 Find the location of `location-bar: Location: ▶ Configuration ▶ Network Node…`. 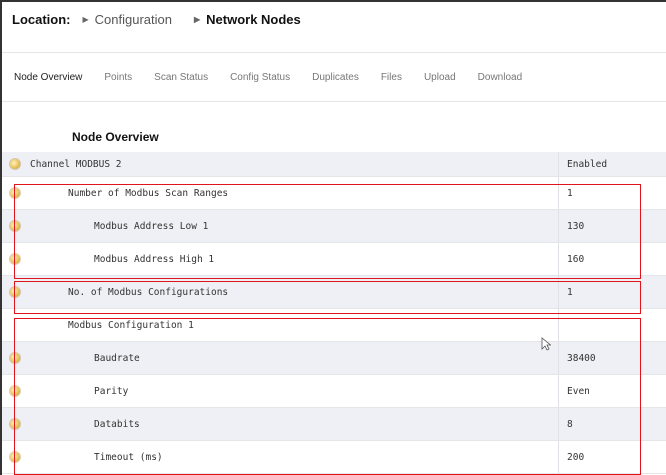

location-bar: Location: ▶ Configuration ▶ Network Node… is located at coordinates (334, 27).